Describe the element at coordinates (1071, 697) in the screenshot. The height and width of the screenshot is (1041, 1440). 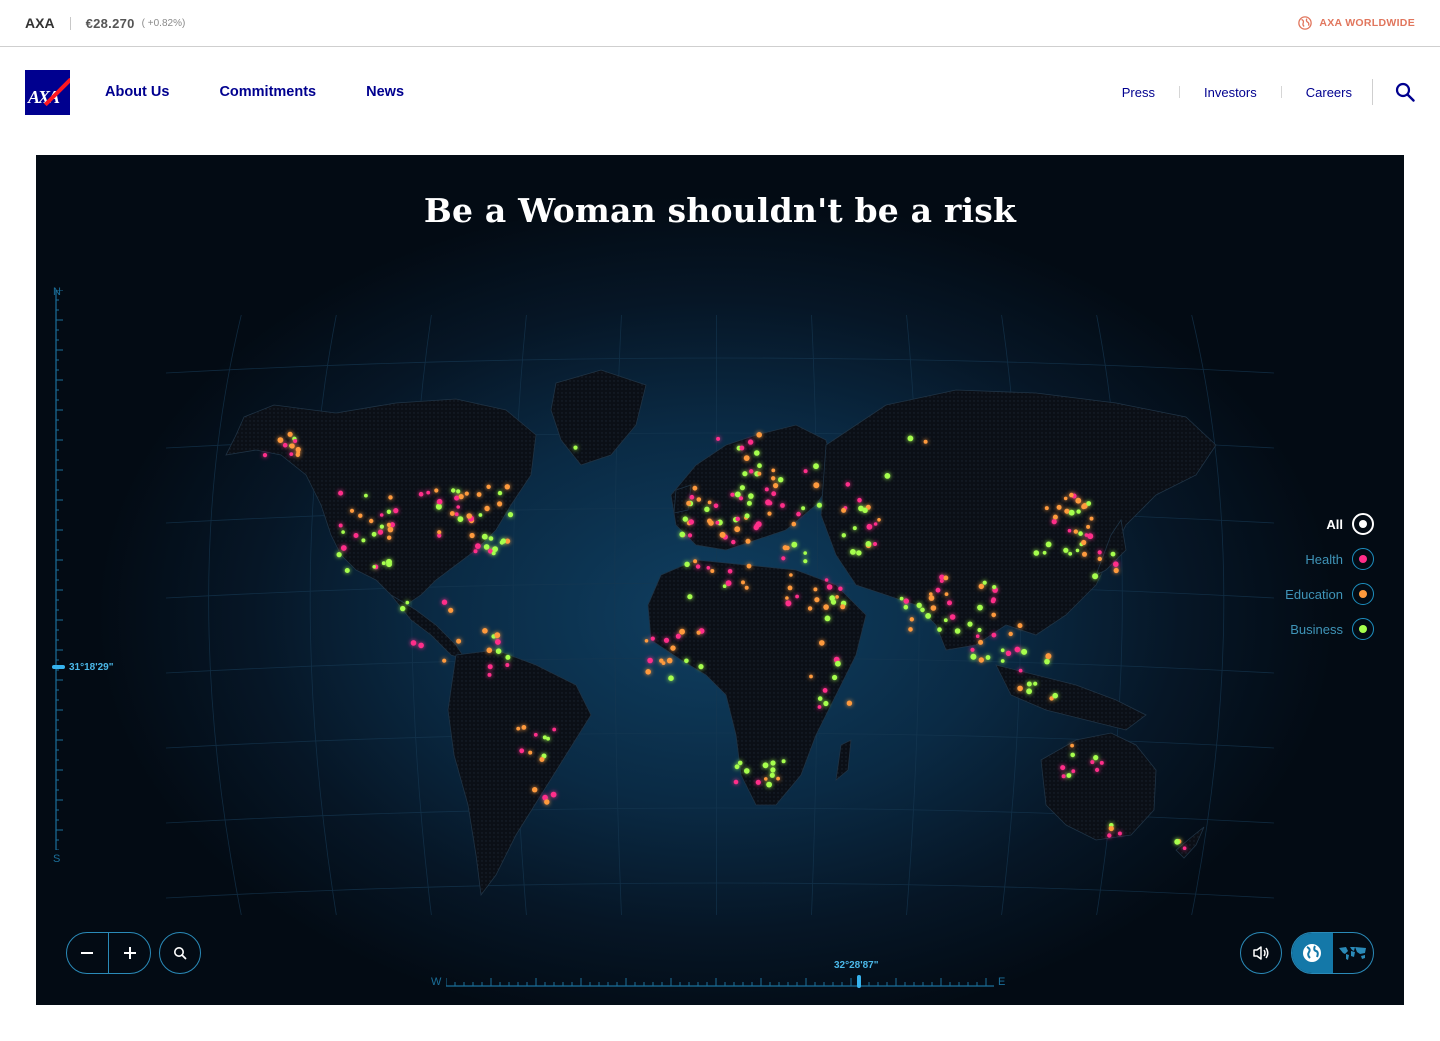
I see `continent-southeast-asia` at that location.